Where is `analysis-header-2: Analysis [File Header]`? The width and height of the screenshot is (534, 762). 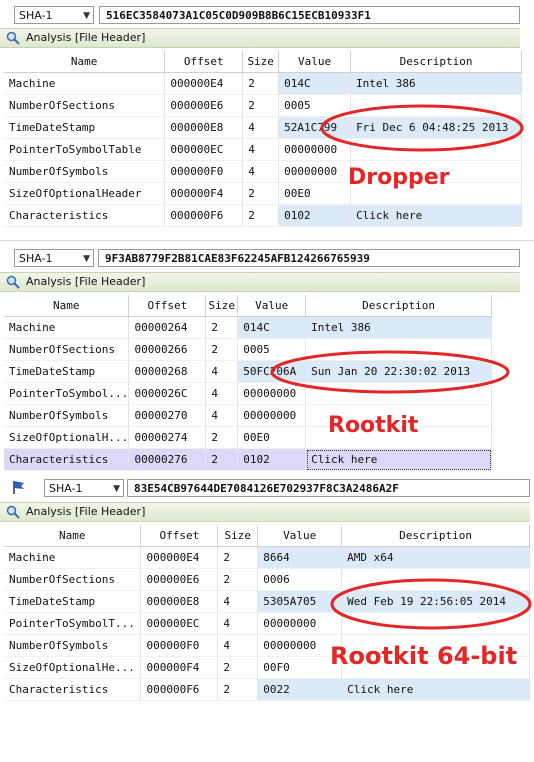
analysis-header-2: Analysis [File Header] is located at coordinates (260, 282).